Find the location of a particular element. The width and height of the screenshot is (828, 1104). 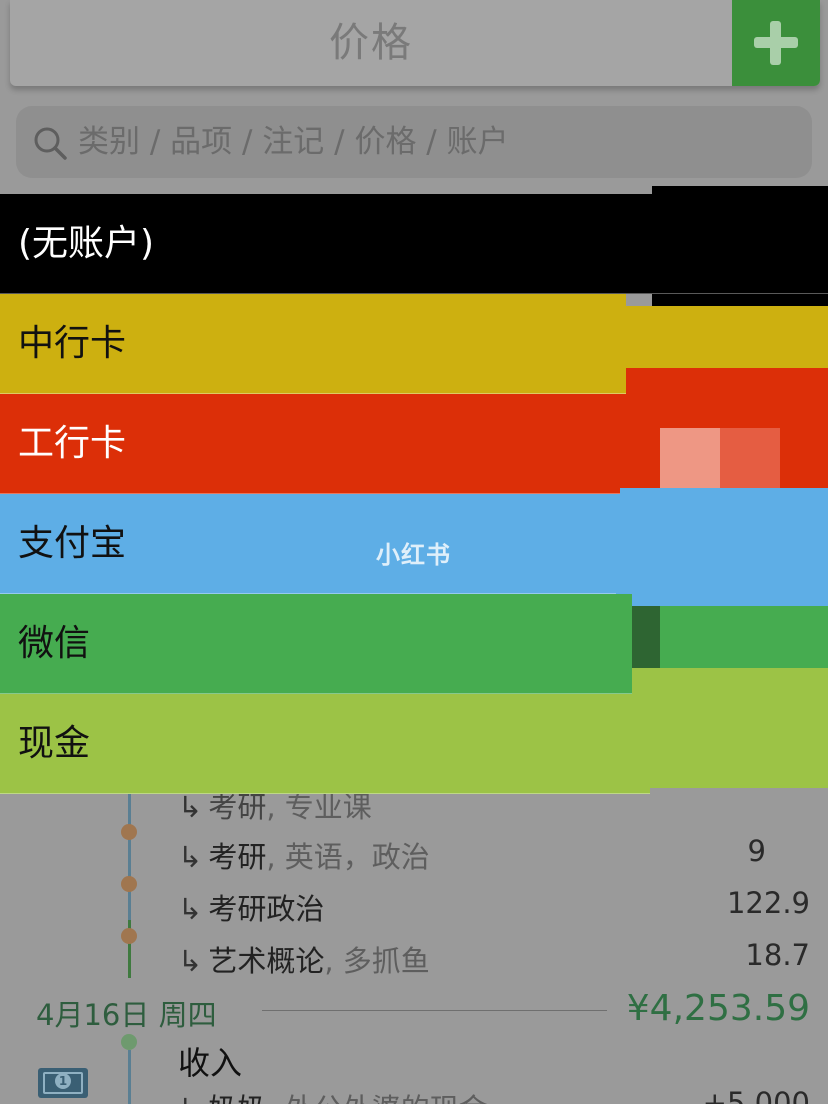

account-item-alipay: 支付宝 is located at coordinates (308, 544).